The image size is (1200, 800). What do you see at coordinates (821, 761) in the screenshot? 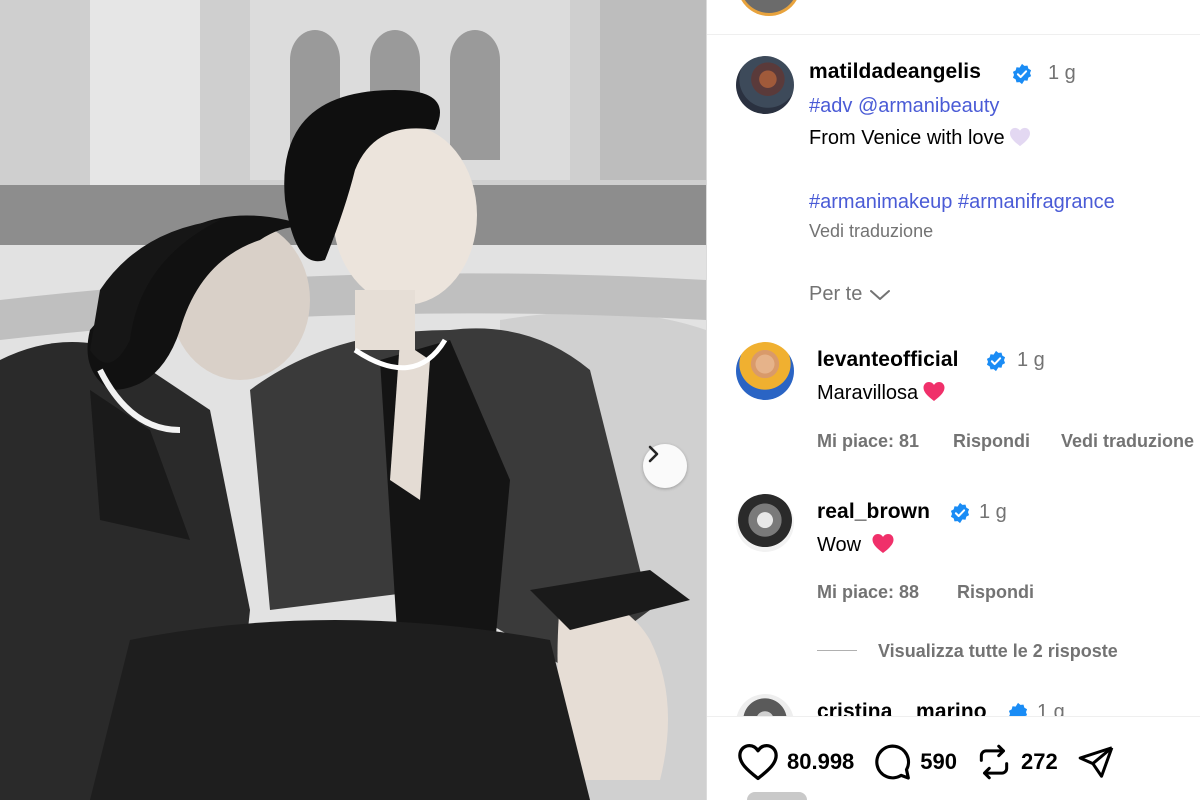
I see `likes-count: 80.998` at bounding box center [821, 761].